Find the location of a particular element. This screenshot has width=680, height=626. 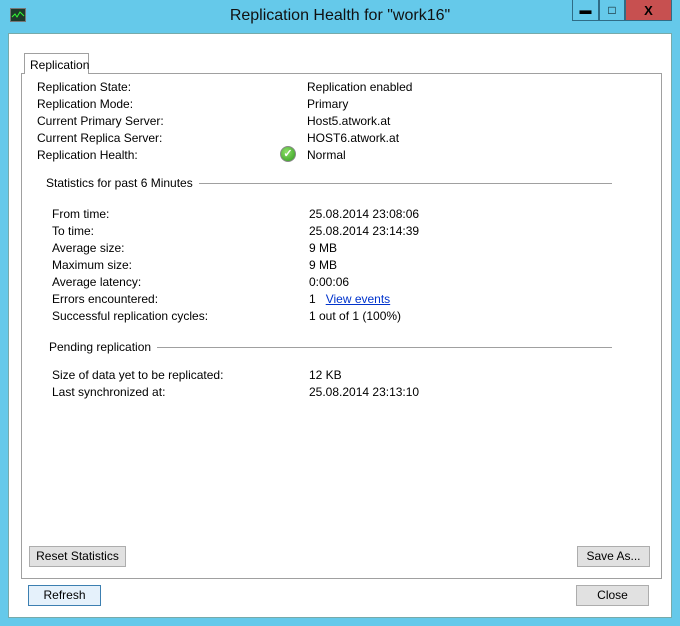

average-latency-label: Average latency: is located at coordinates (97, 282).